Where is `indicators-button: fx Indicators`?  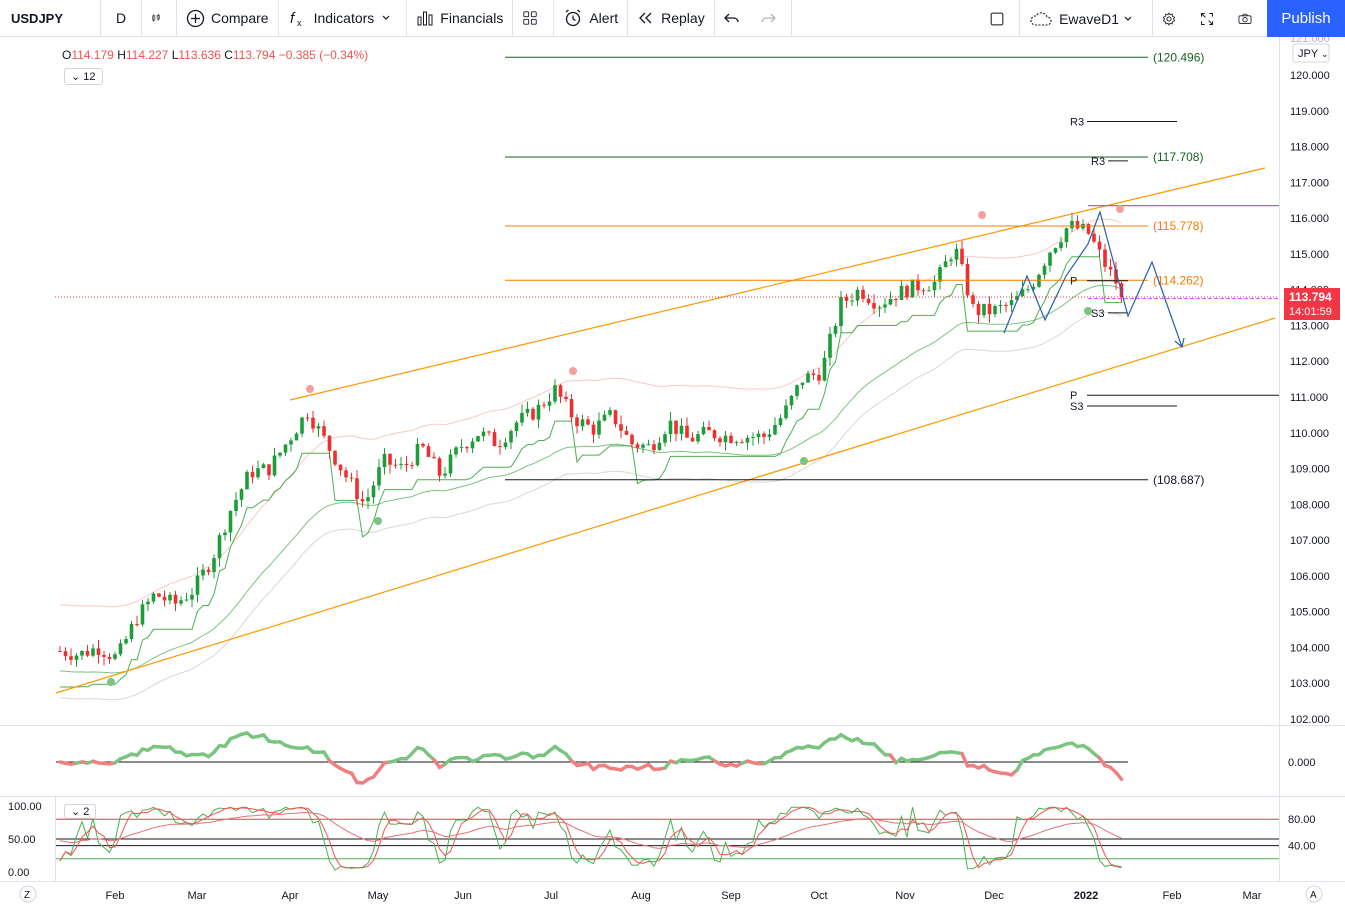
indicators-button: fx Indicators is located at coordinates (343, 18).